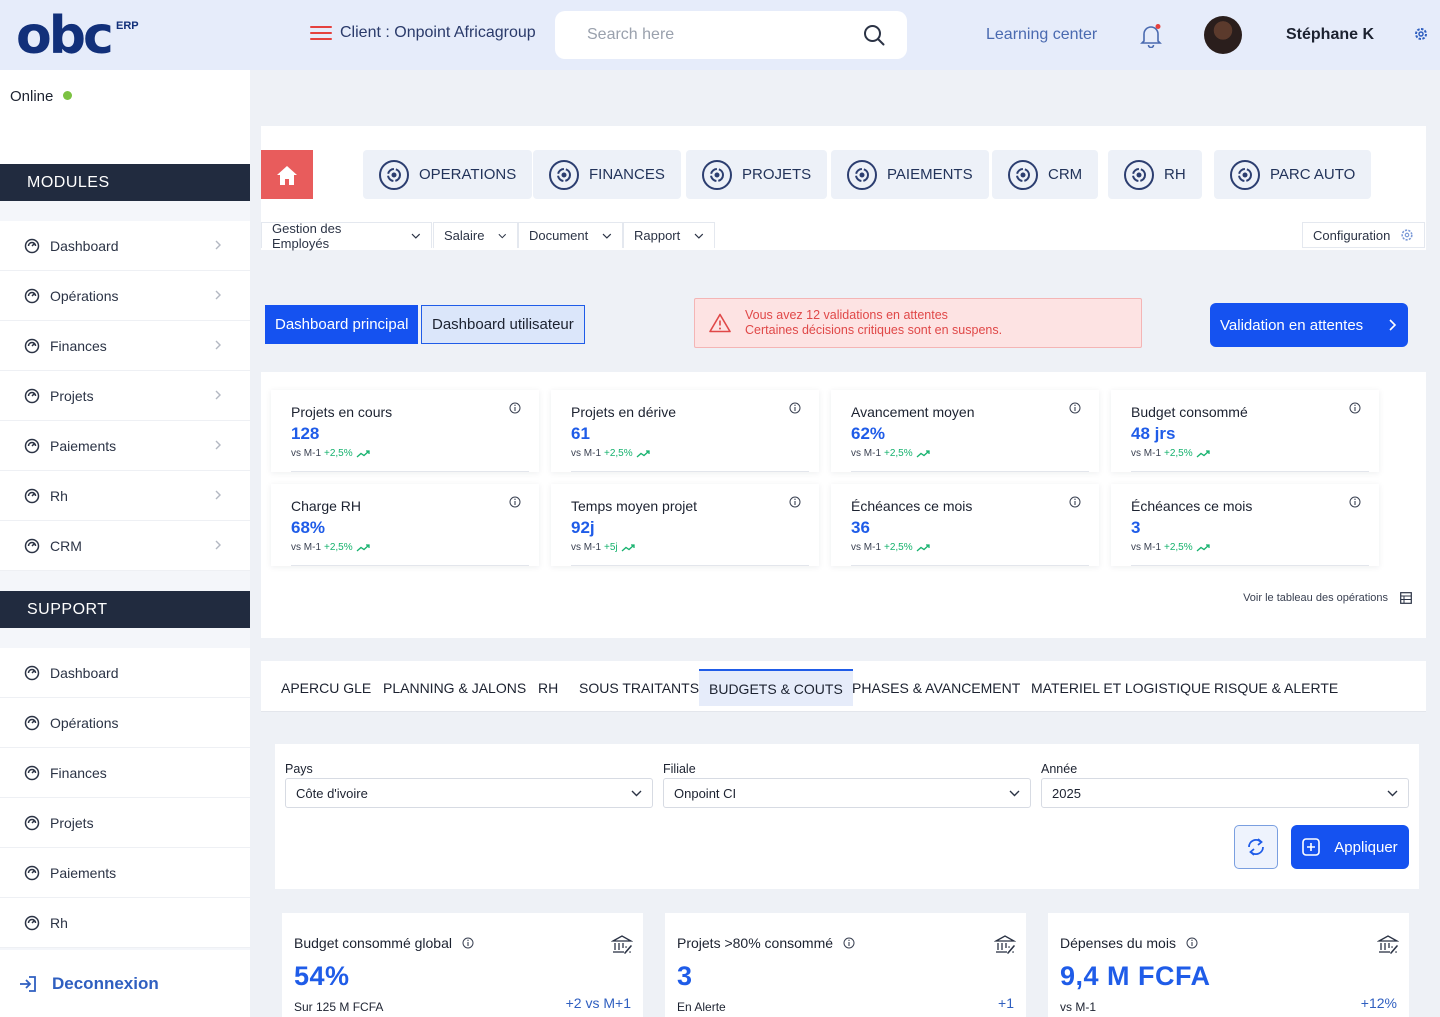 This screenshot has width=1440, height=1017. Describe the element at coordinates (1250, 565) in the screenshot. I see `stat-divider` at that location.